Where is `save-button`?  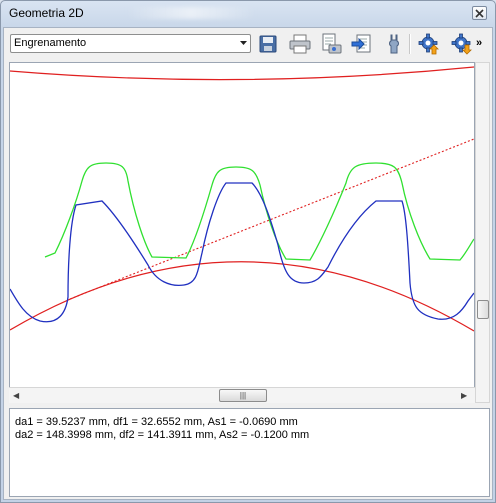
save-button is located at coordinates (268, 44).